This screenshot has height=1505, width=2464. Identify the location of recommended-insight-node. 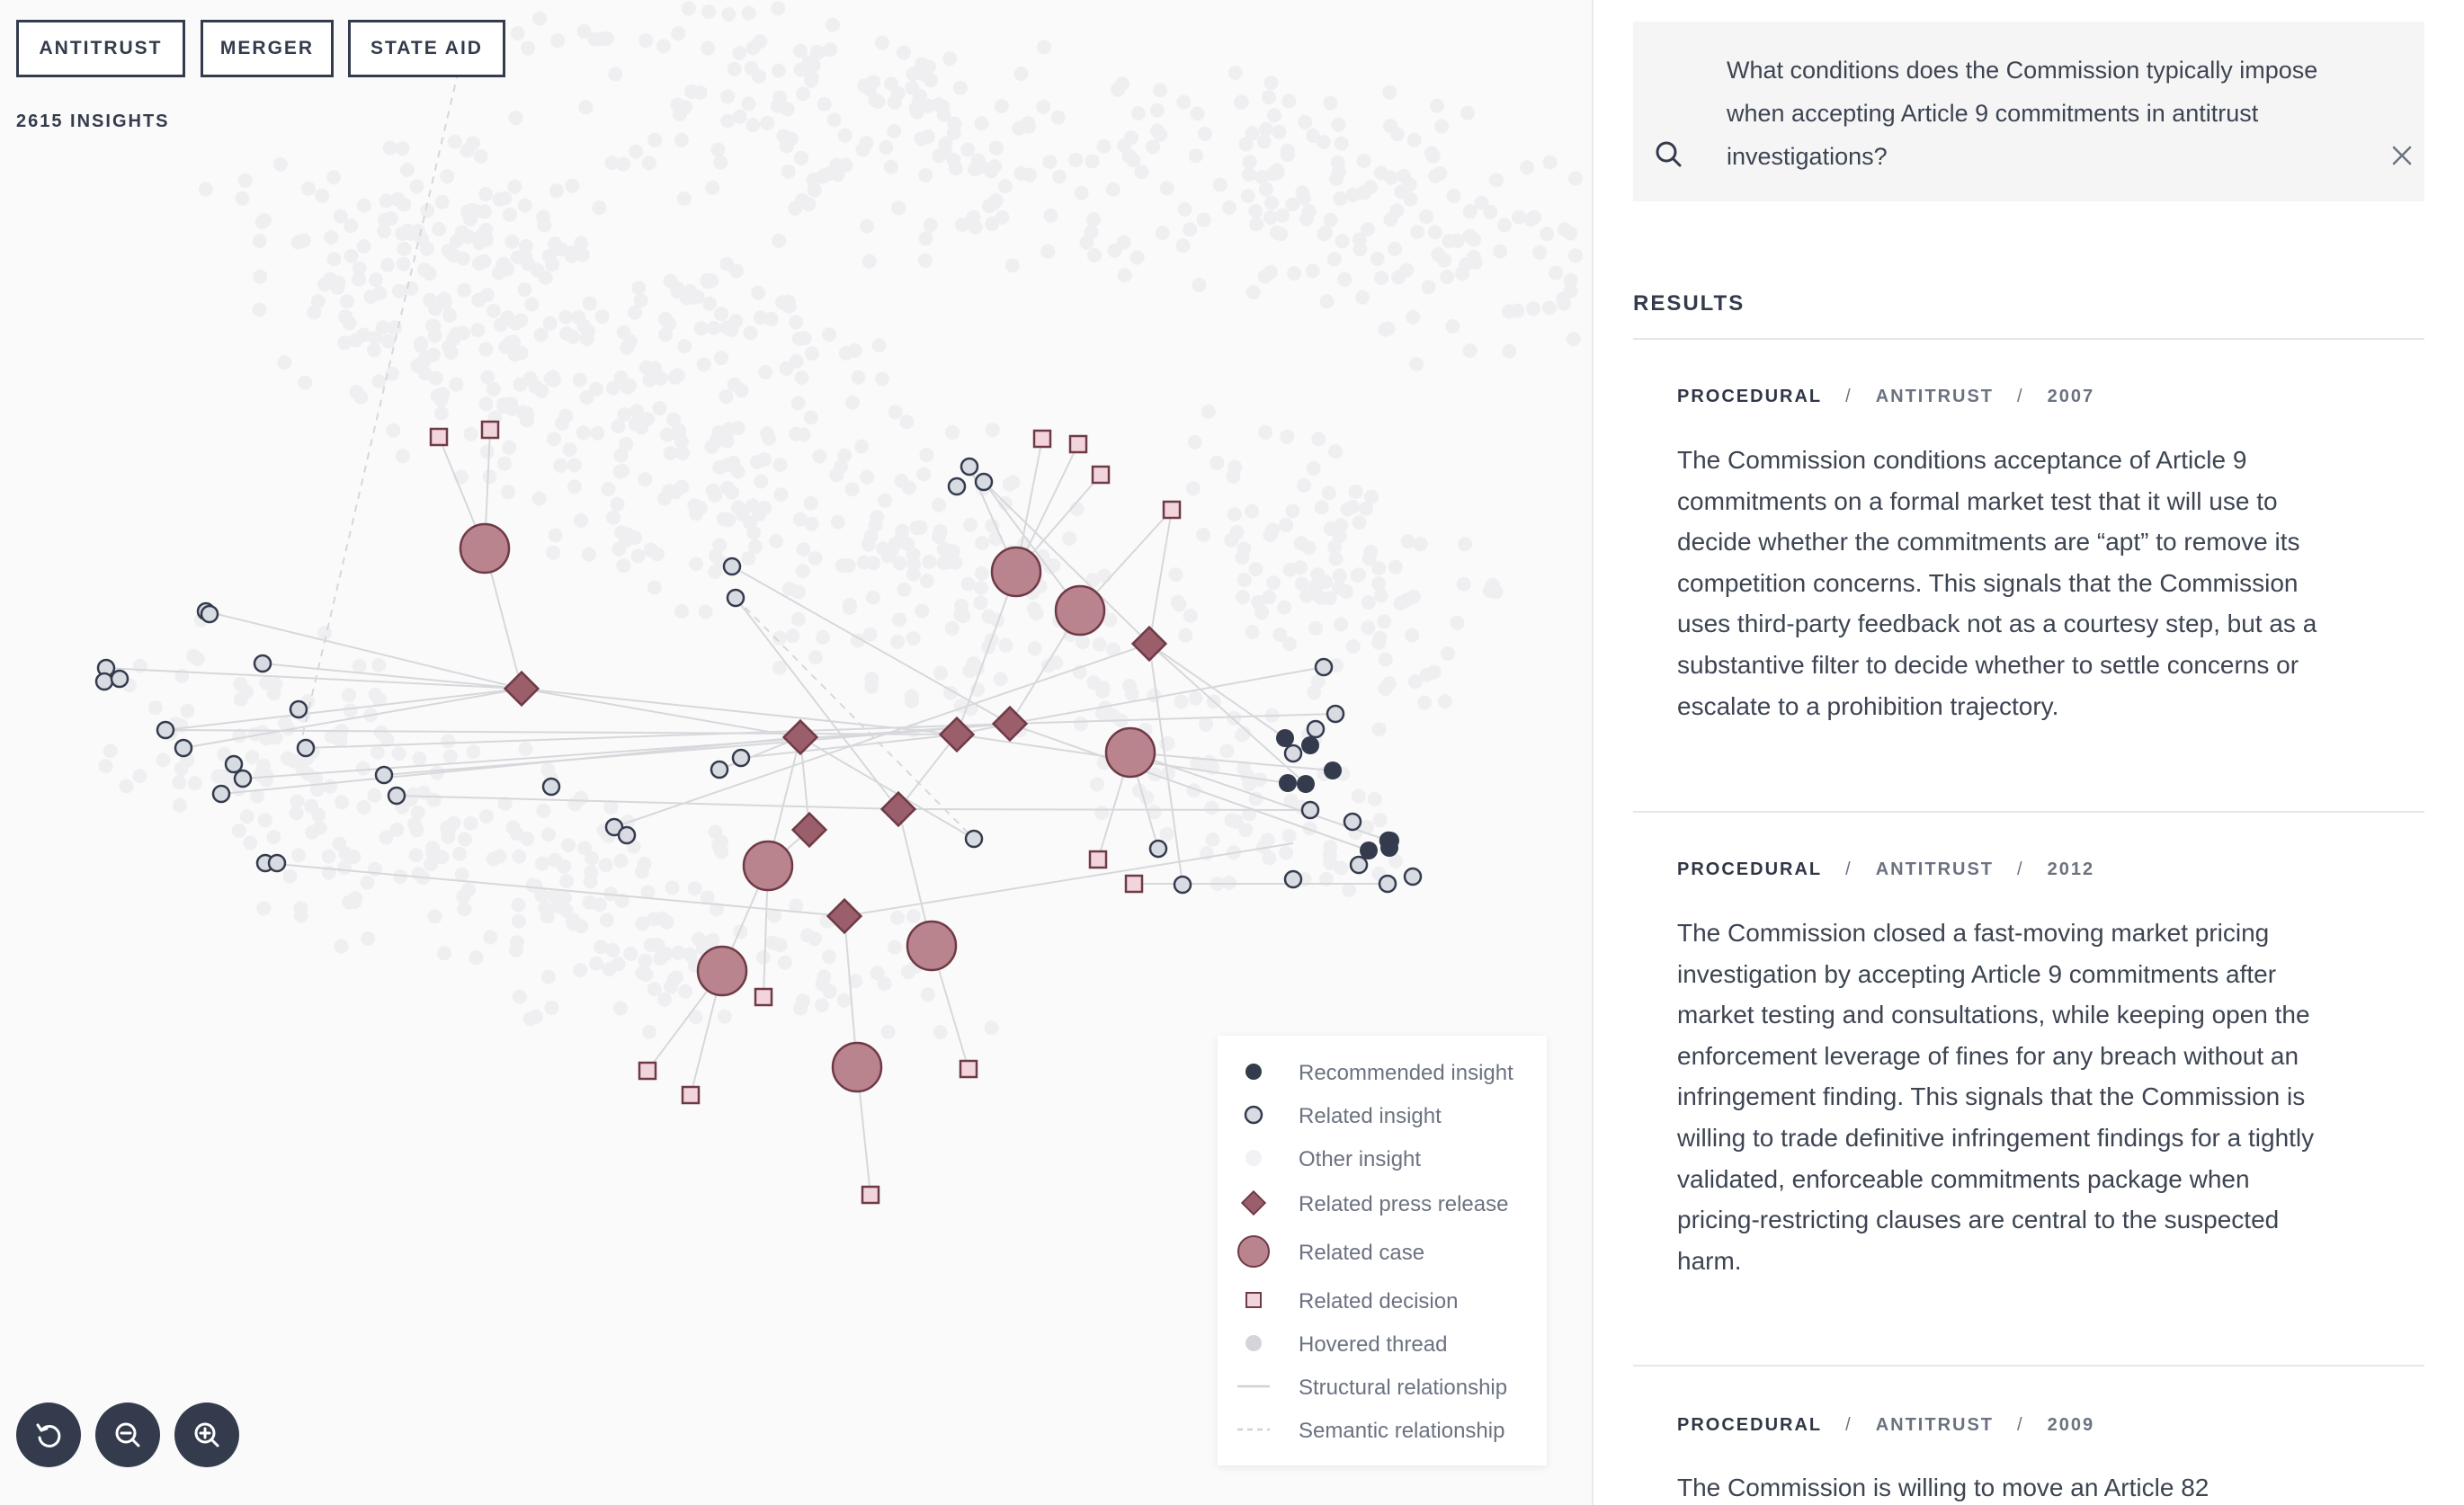
(1389, 848).